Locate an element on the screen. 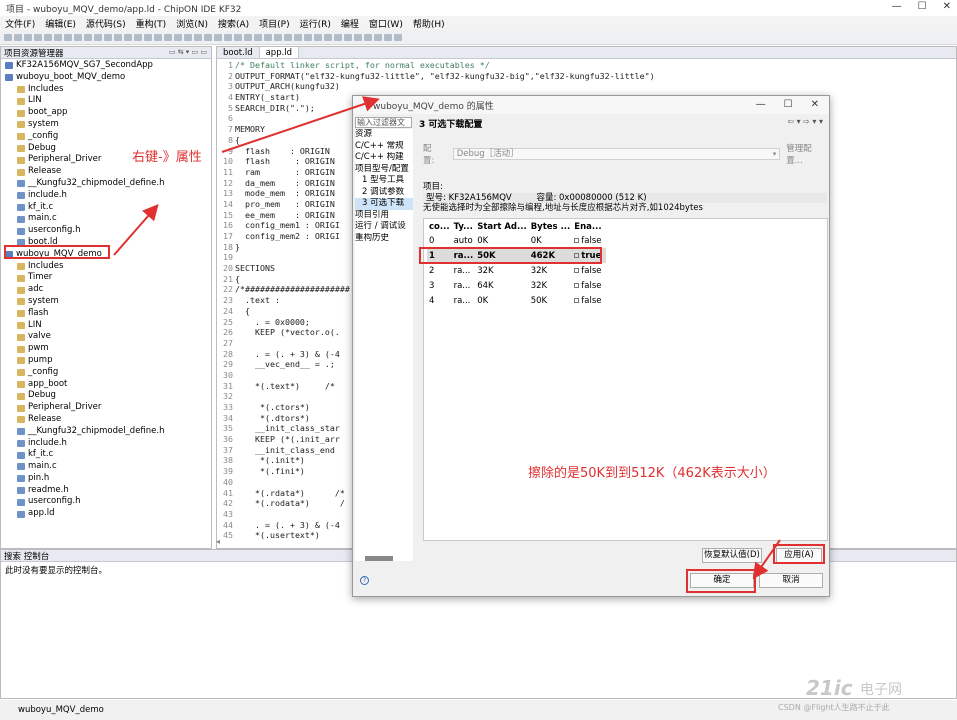 The width and height of the screenshot is (957, 720). tree-item: pump is located at coordinates (106, 361).